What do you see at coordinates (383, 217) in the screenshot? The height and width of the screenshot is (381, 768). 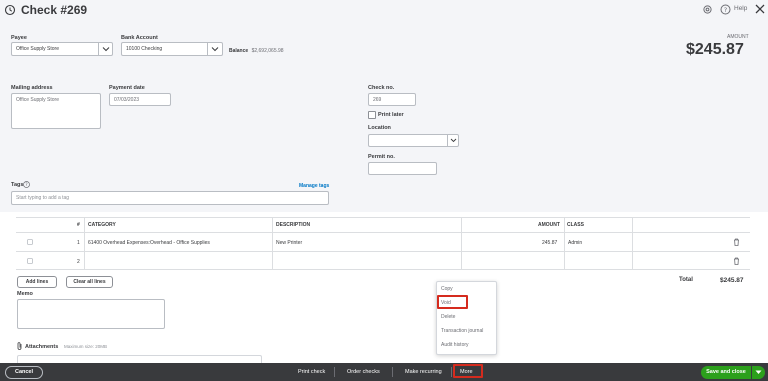 I see `table-header-top-border` at bounding box center [383, 217].